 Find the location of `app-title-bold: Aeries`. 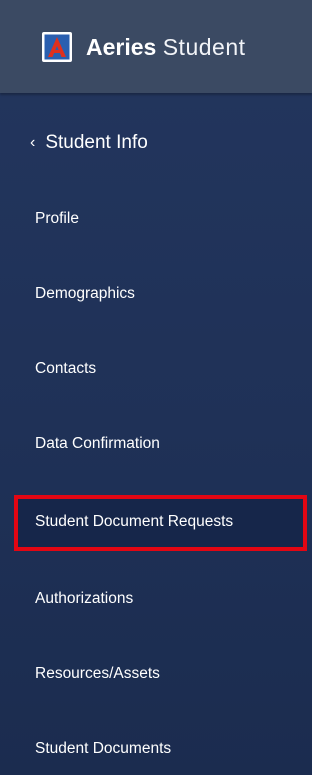

app-title-bold: Aeries is located at coordinates (121, 47).